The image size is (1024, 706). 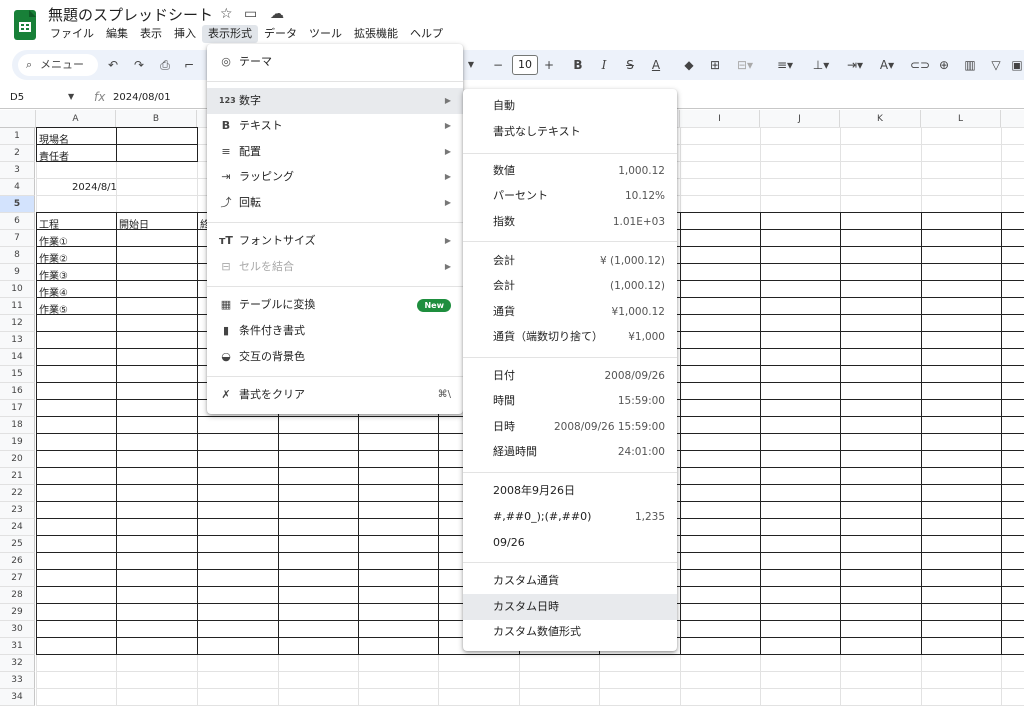 What do you see at coordinates (25, 25) in the screenshot?
I see `sheets-logo-icon` at bounding box center [25, 25].